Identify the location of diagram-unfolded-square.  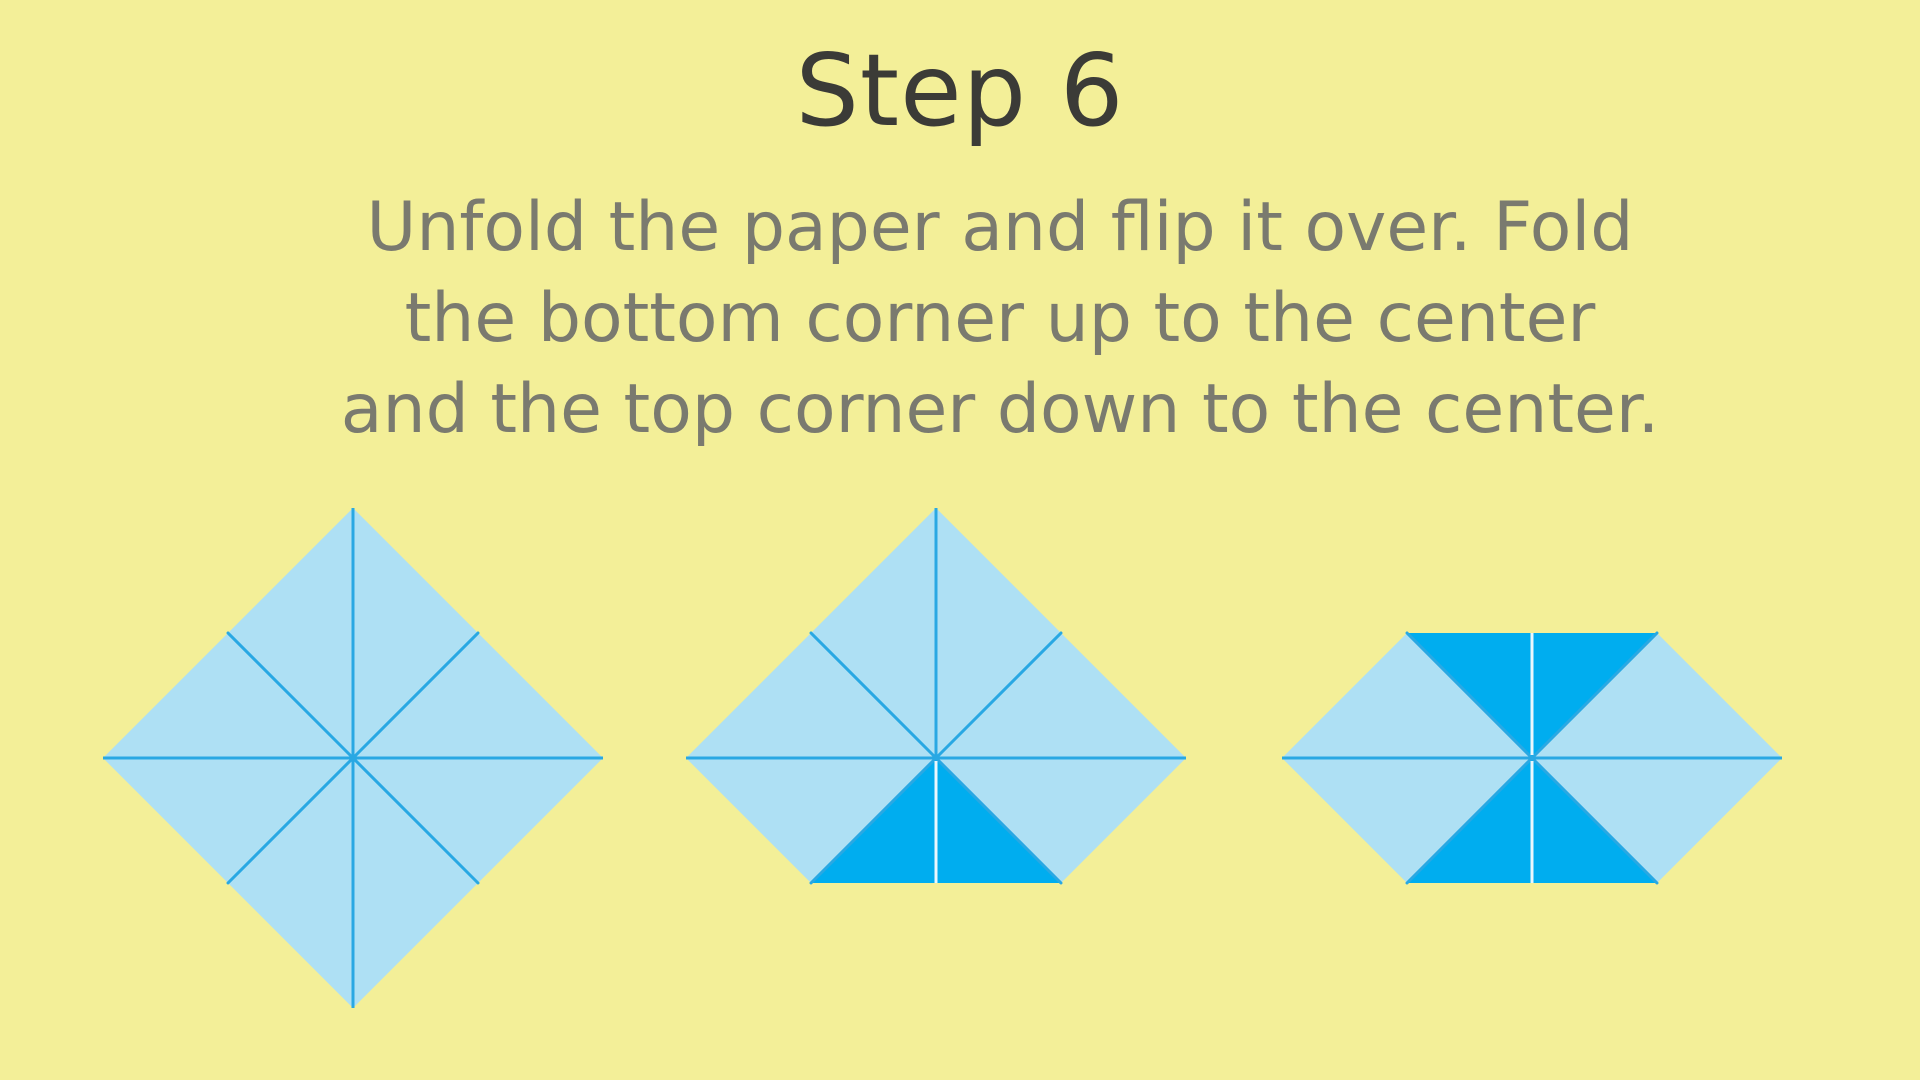
(353, 758).